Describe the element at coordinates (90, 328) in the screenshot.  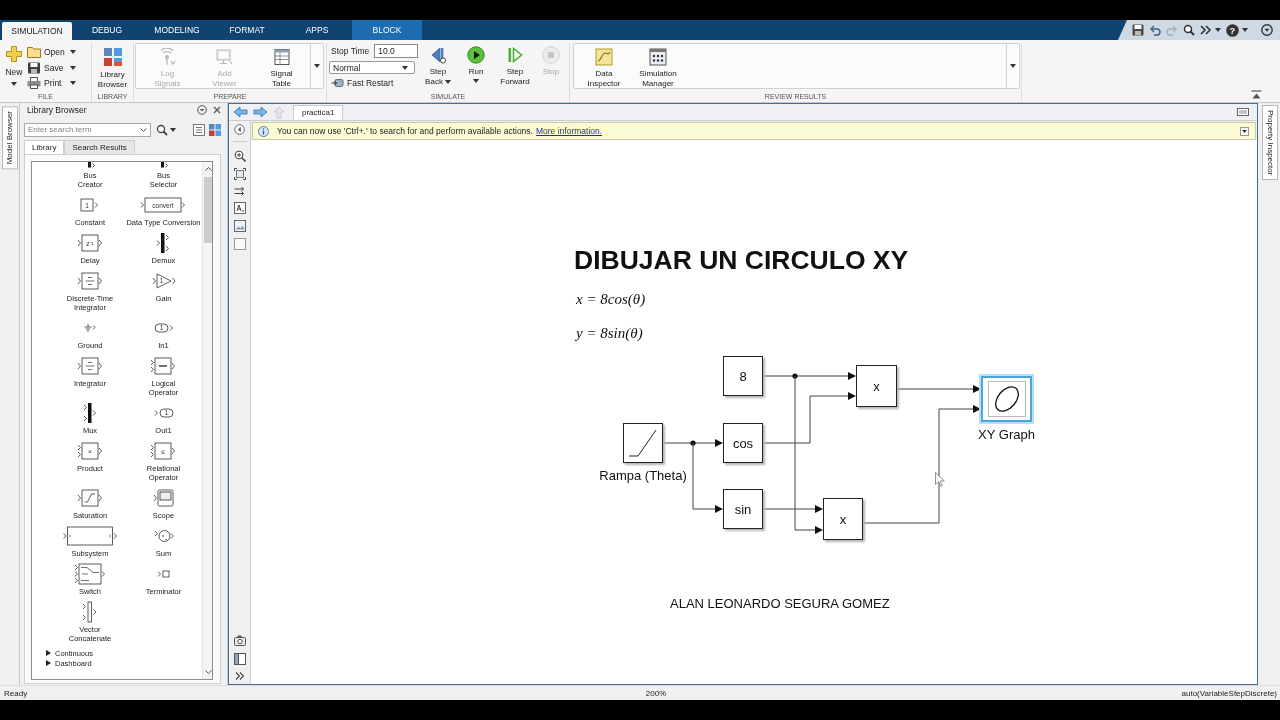
I see `ground-icon` at that location.